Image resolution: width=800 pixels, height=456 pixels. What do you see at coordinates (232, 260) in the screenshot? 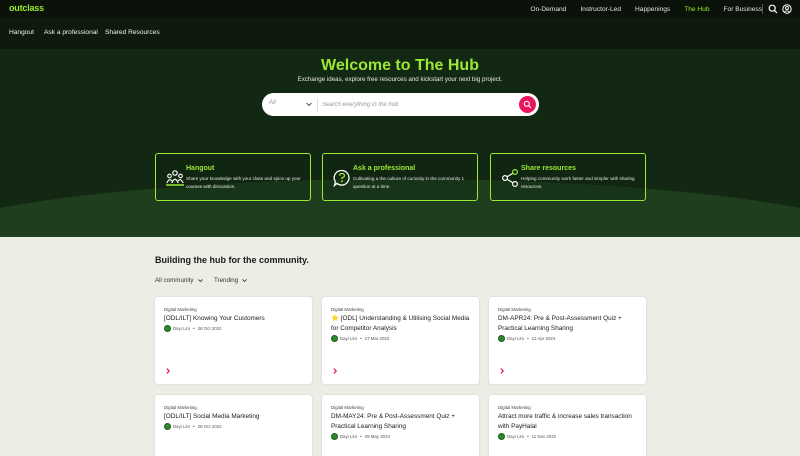
I see `community-section-title: Building the hub for the community.` at bounding box center [232, 260].